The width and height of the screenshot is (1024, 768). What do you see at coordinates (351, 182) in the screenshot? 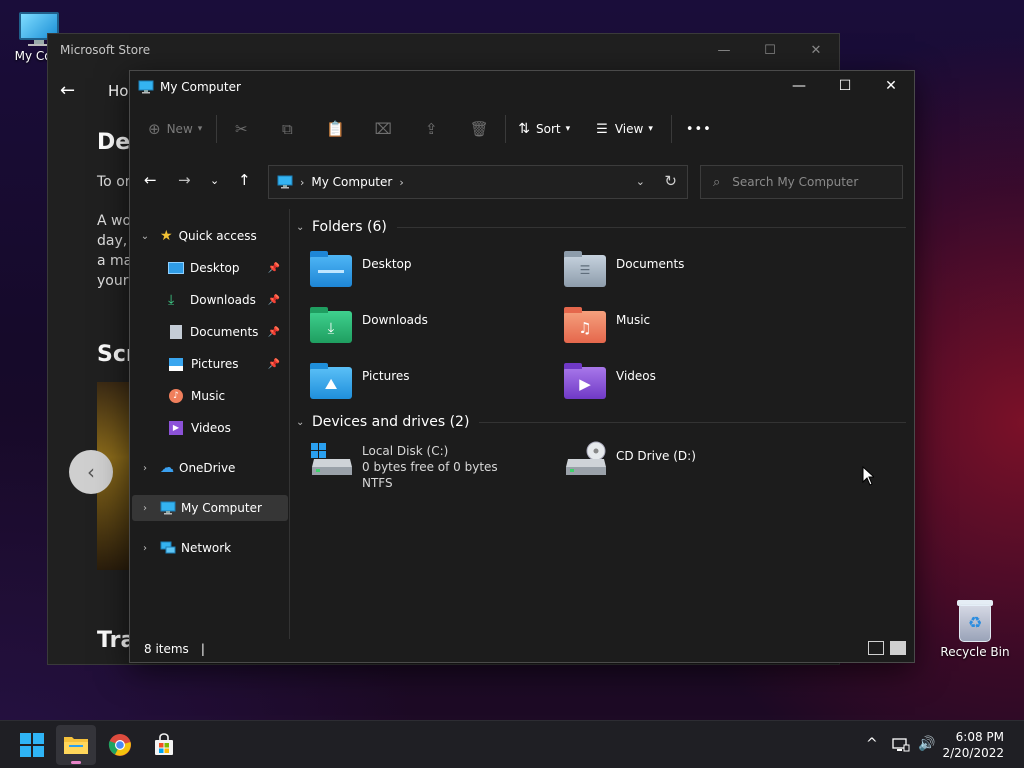
I see `breadcrumb-location: My Computer` at bounding box center [351, 182].